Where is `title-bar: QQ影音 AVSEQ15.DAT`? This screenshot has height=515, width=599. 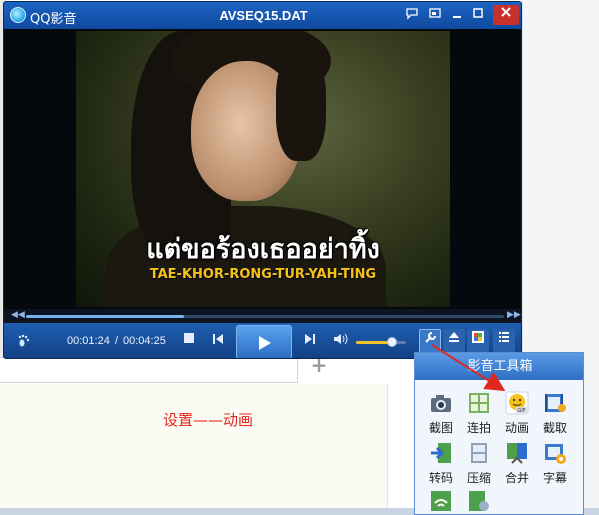 title-bar: QQ影音 AVSEQ15.DAT is located at coordinates (262, 15).